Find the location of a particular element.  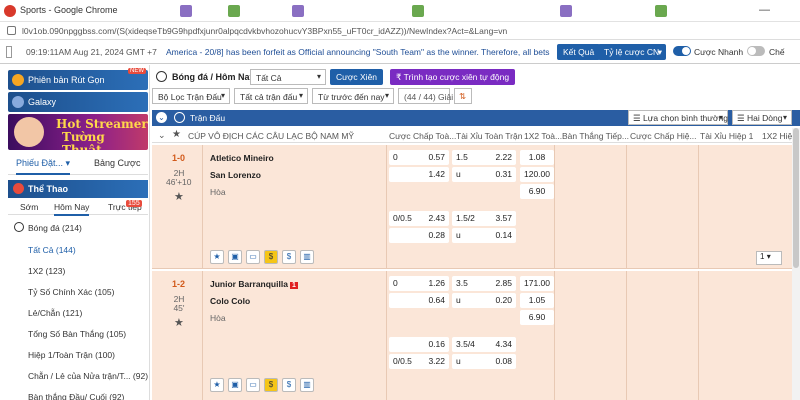

odds-cell: u 0.31 is located at coordinates (484, 174).